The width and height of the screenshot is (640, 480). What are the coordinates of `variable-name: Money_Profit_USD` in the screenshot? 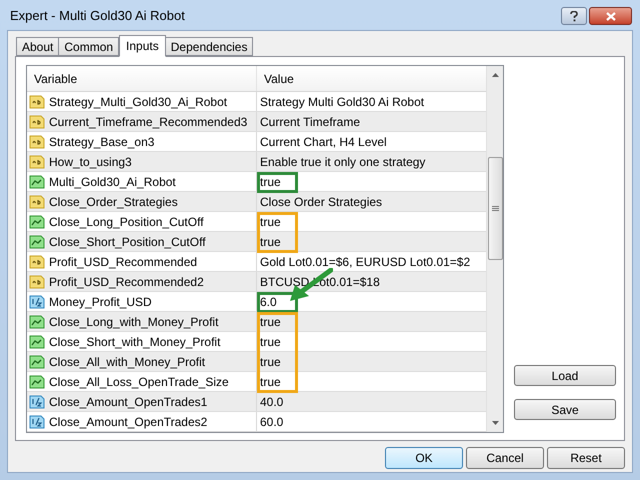 It's located at (100, 302).